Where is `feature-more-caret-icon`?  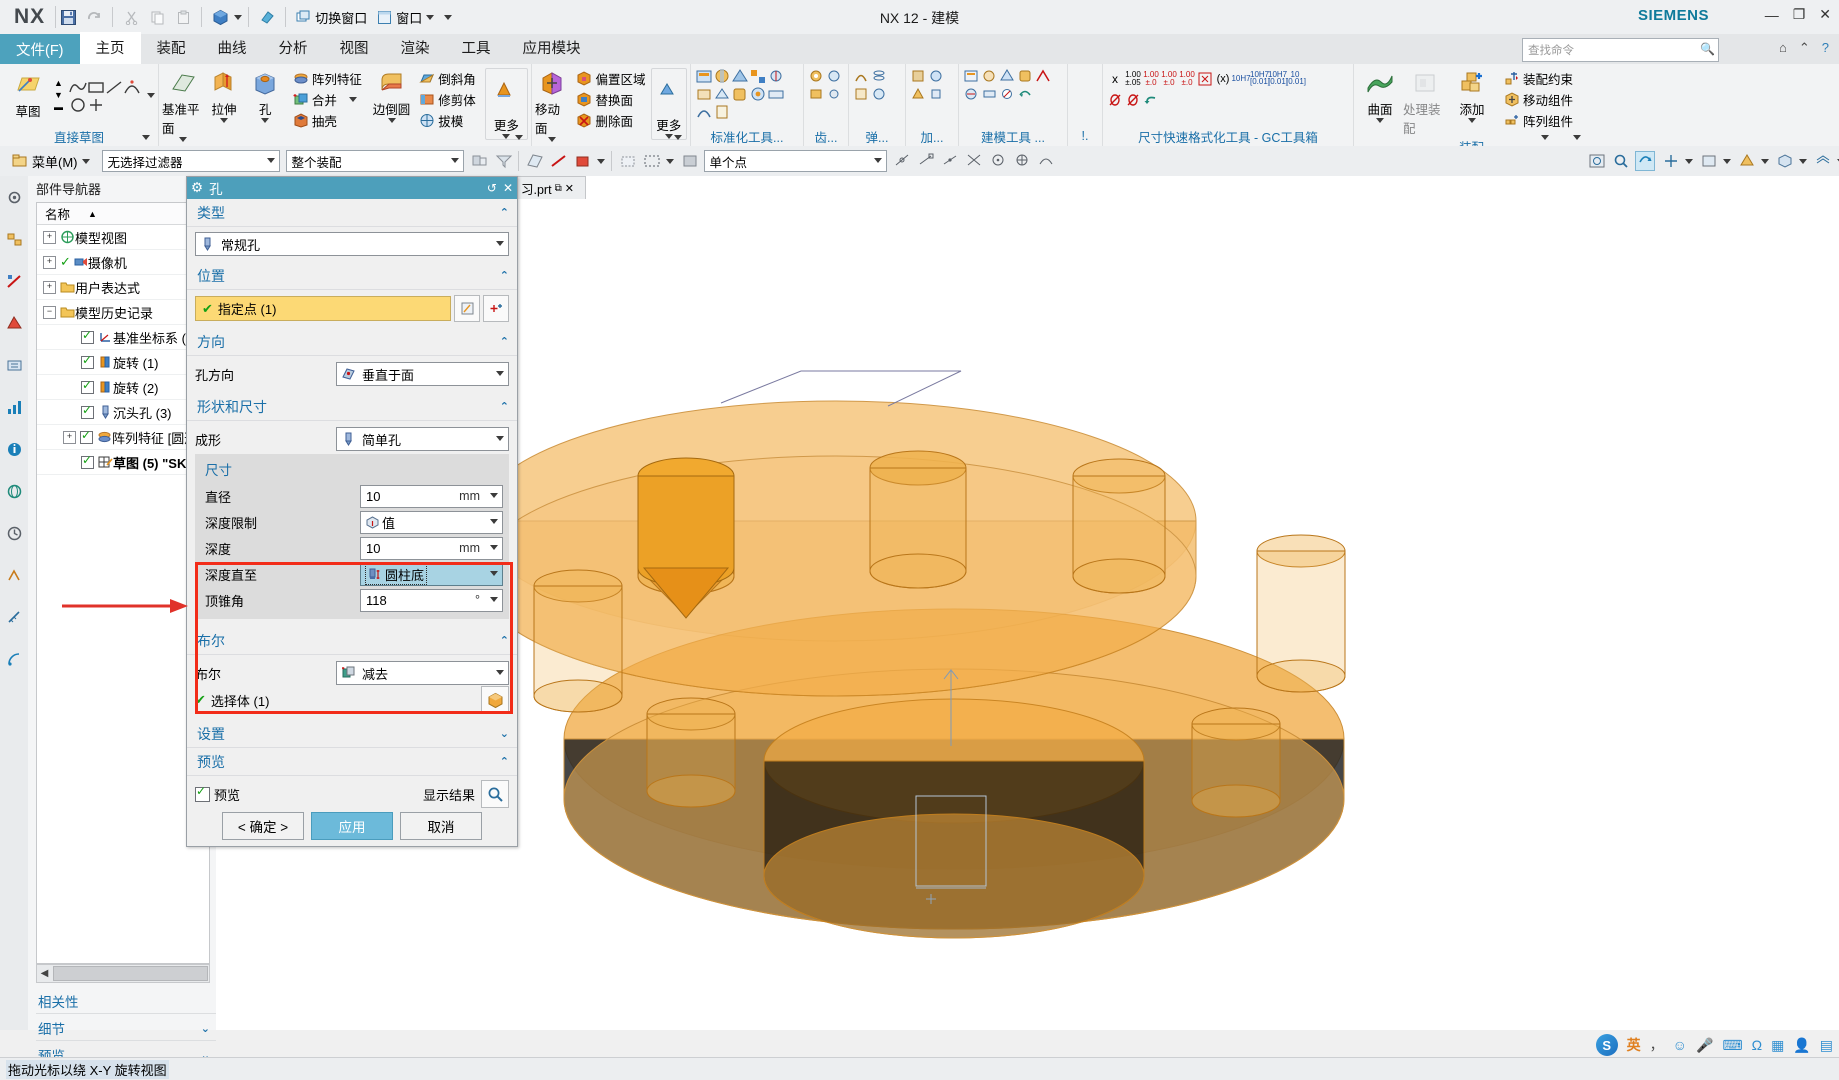
feature-more-caret-icon is located at coordinates (506, 136).